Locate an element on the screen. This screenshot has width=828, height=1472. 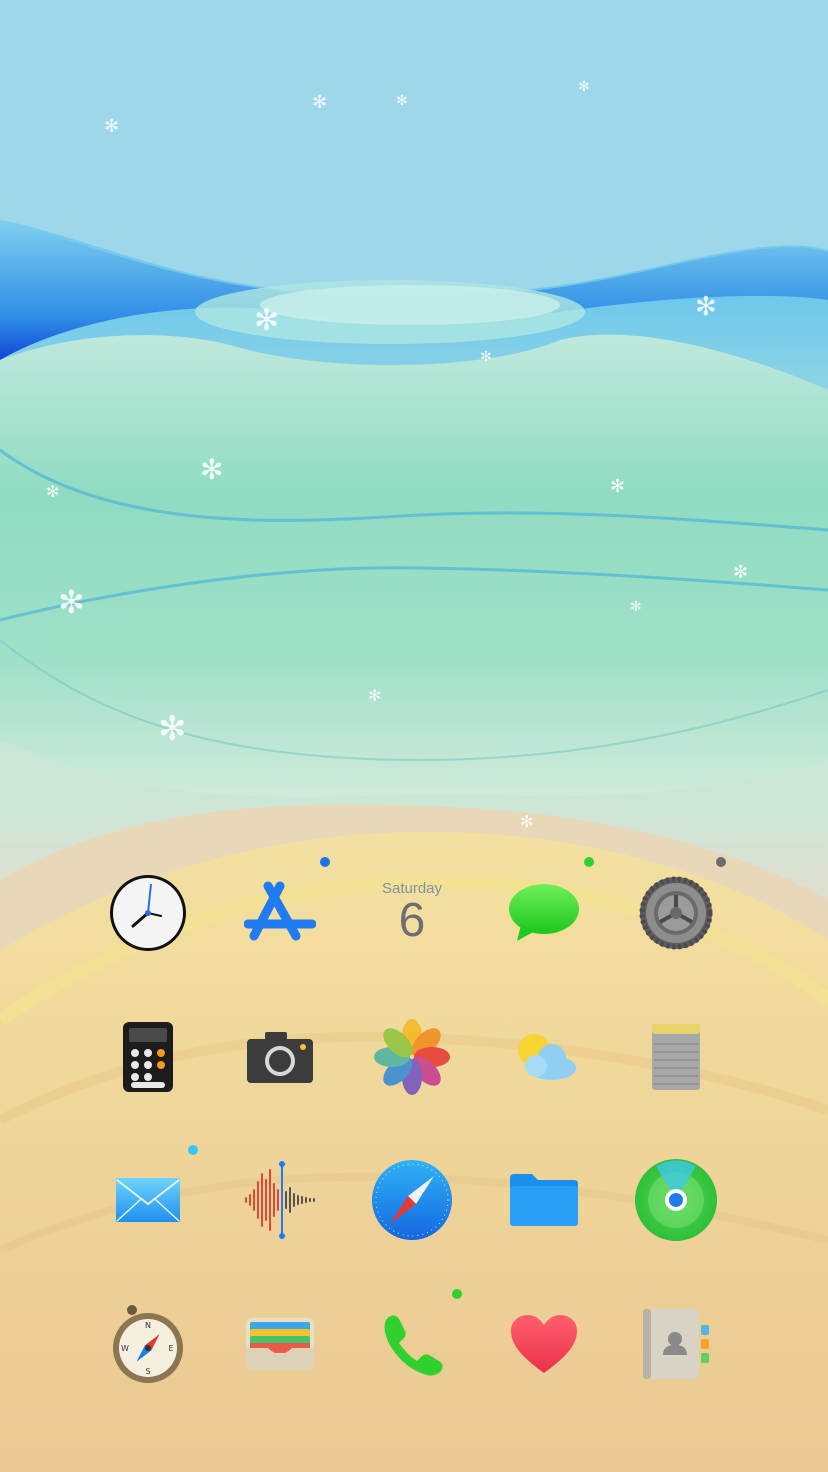
photos-app-icon is located at coordinates (412, 1057).